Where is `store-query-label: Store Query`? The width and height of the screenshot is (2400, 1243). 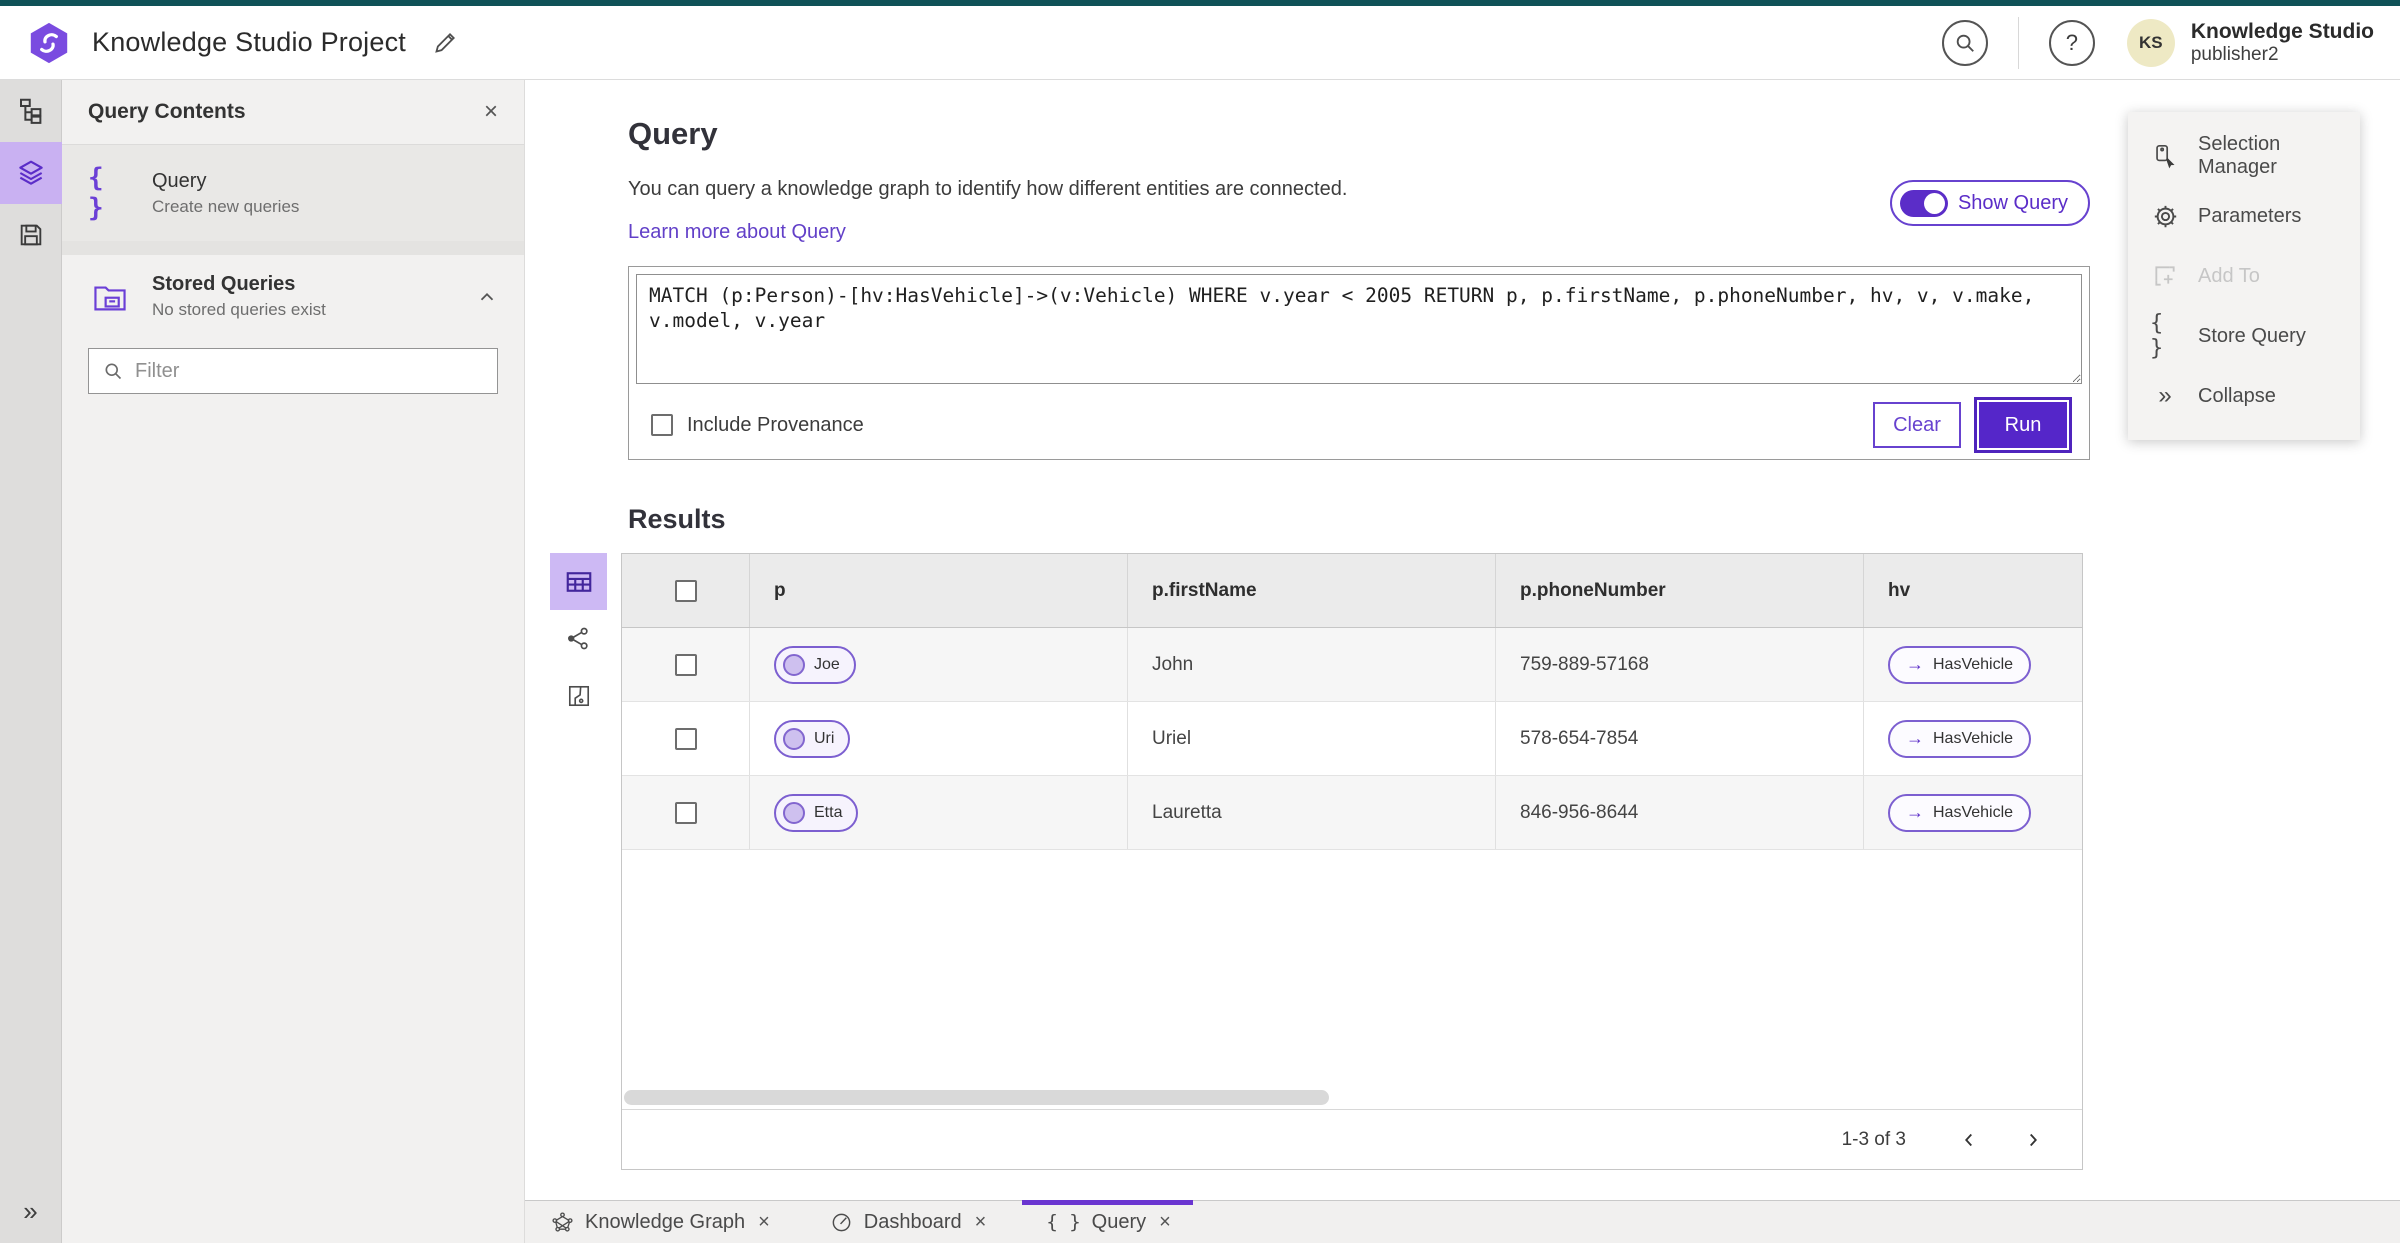 store-query-label: Store Query is located at coordinates (2252, 335).